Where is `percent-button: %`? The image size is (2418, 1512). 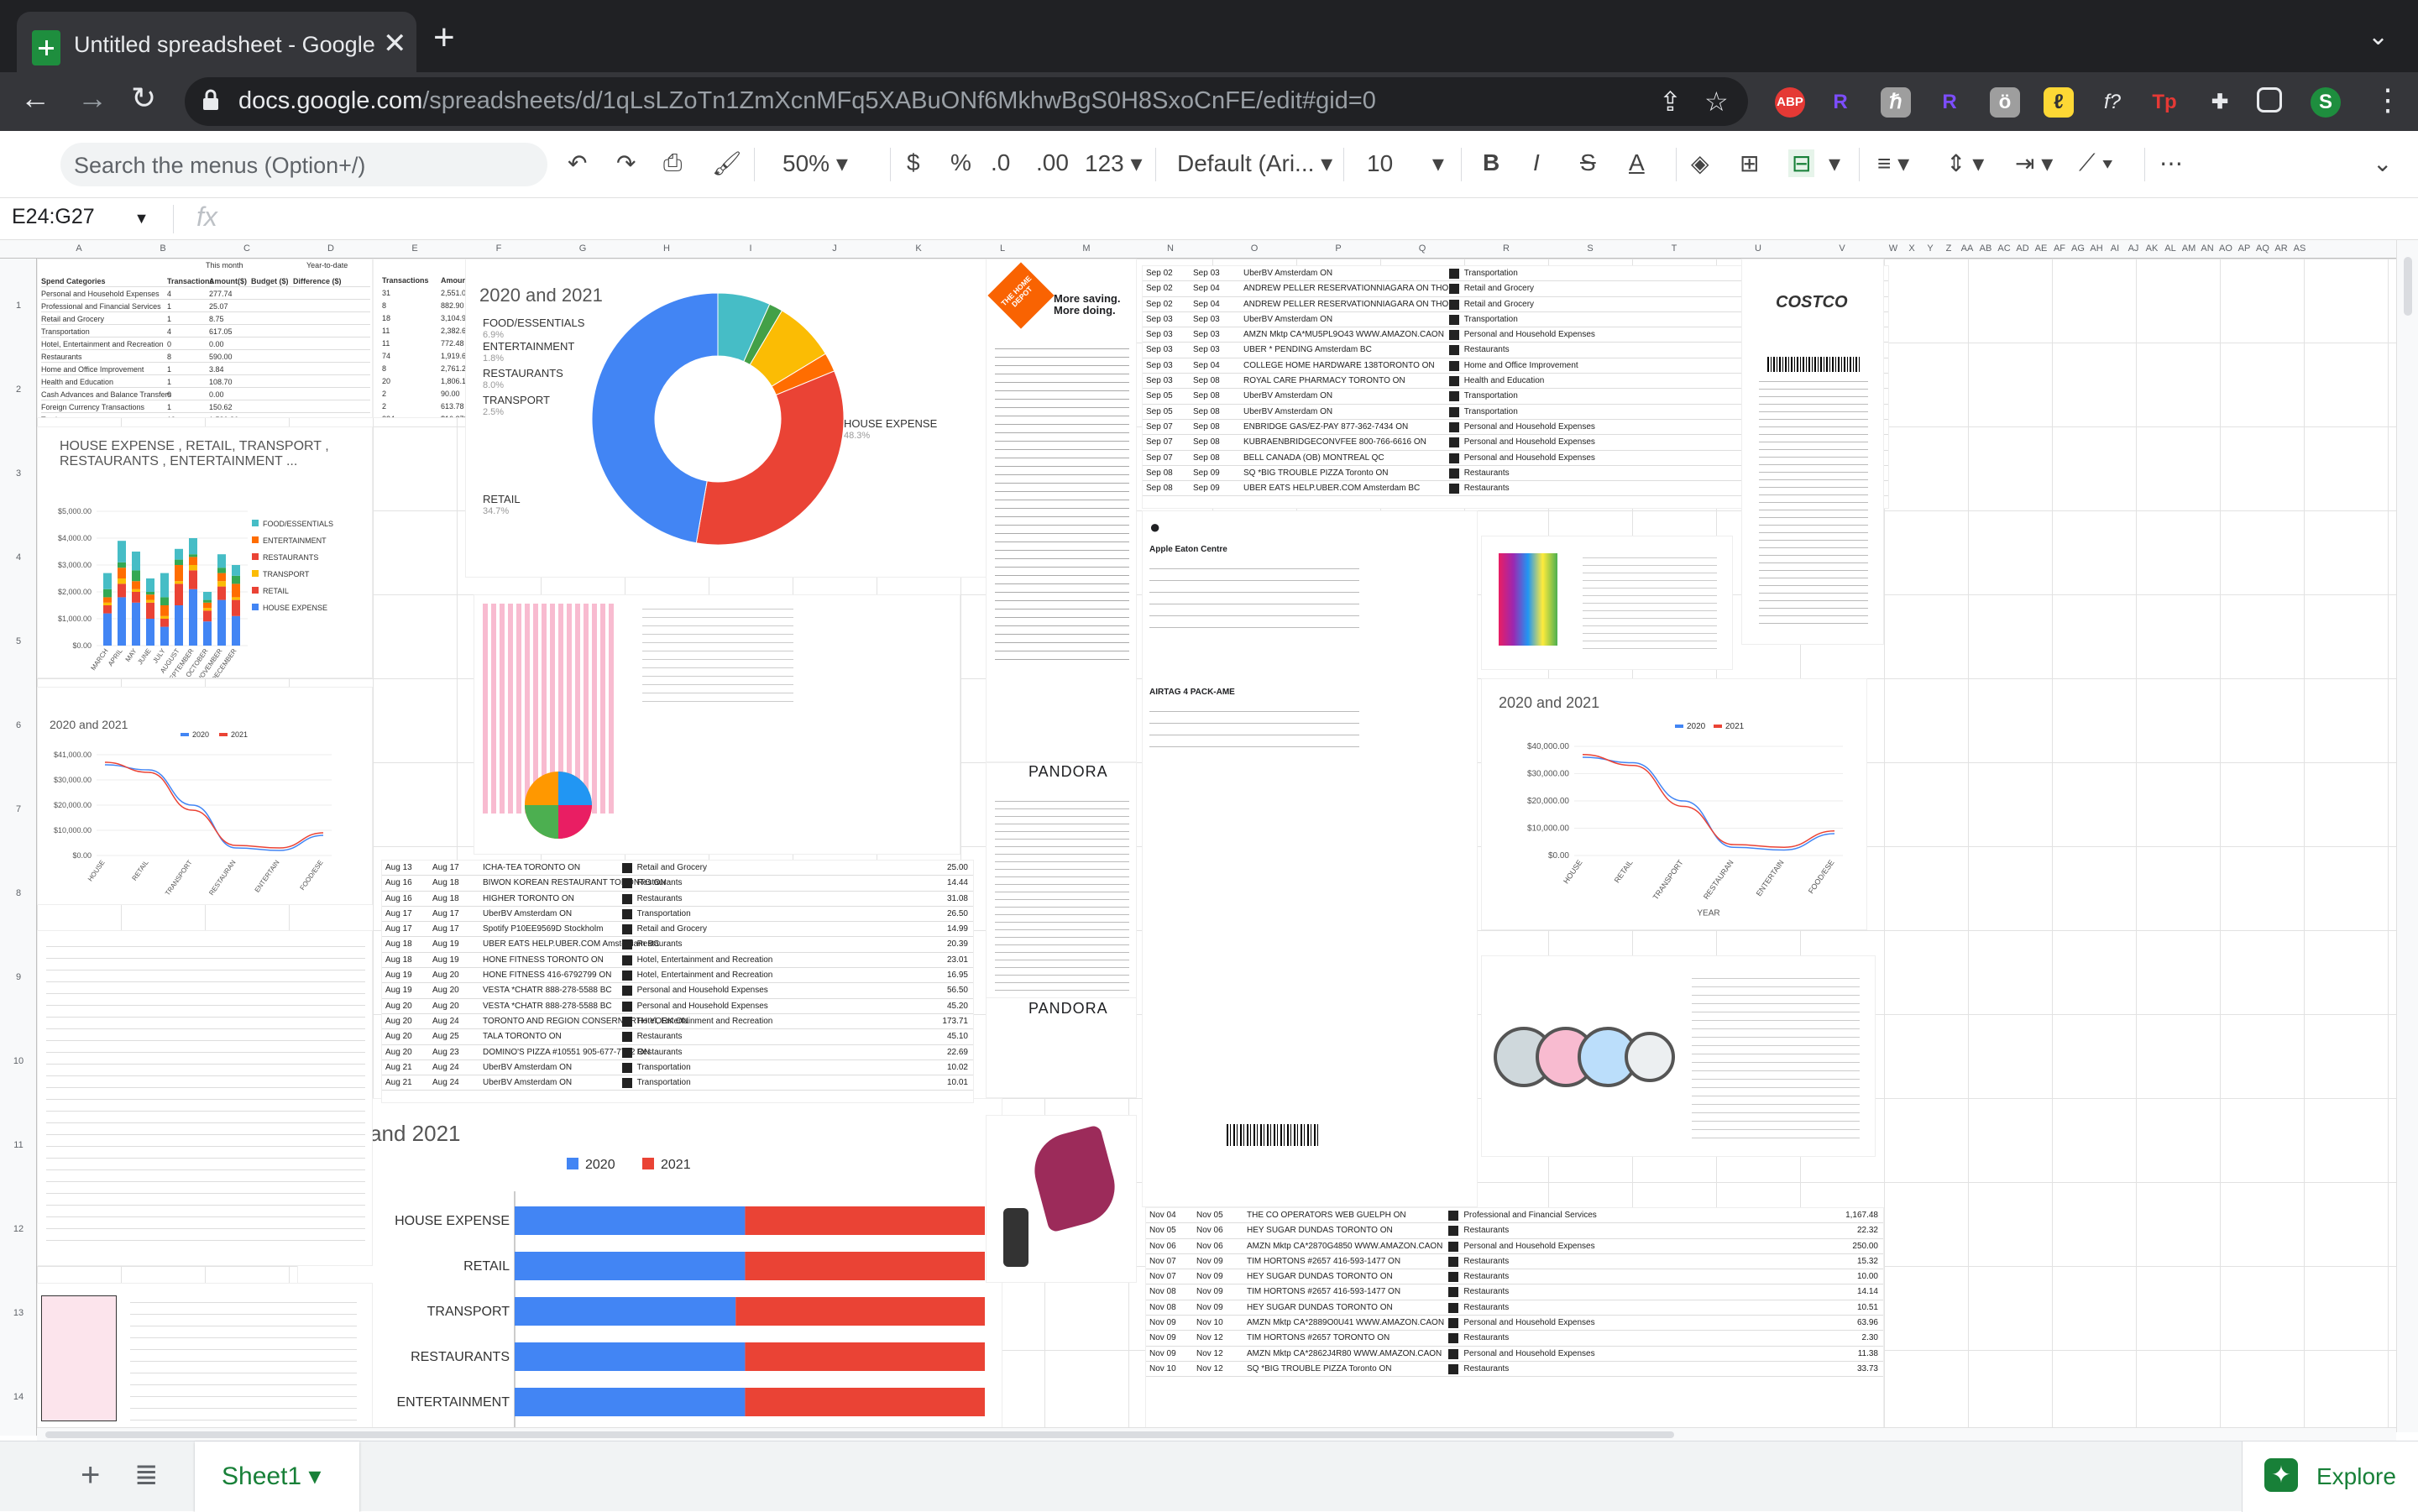
percent-button: % is located at coordinates (960, 162).